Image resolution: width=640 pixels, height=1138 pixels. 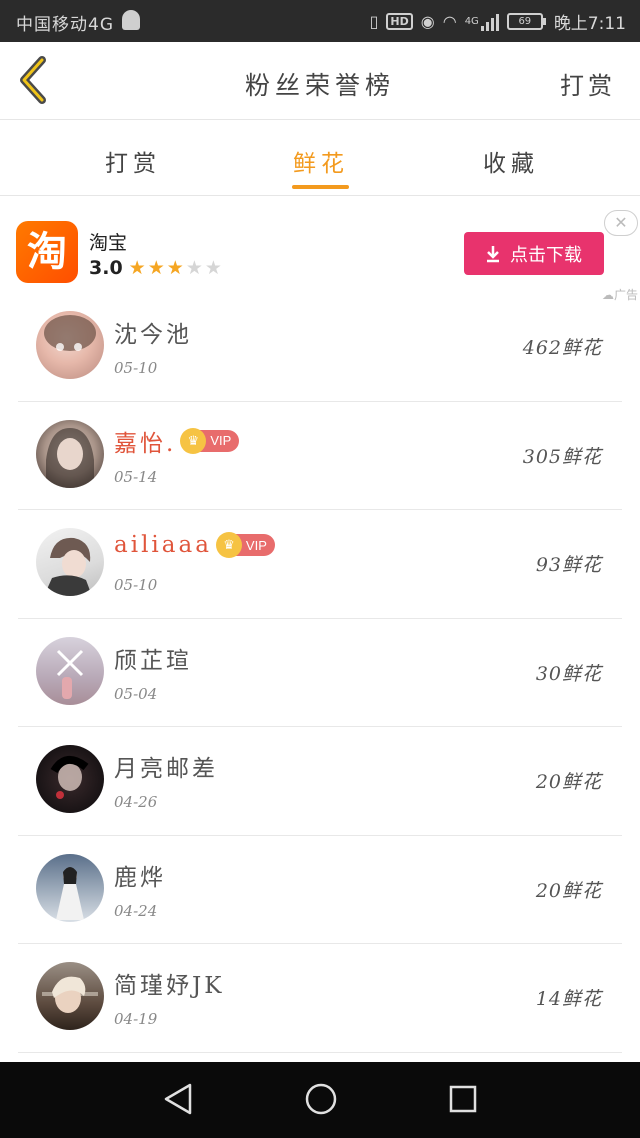 I want to click on fan-date: 04-24, so click(x=136, y=910).